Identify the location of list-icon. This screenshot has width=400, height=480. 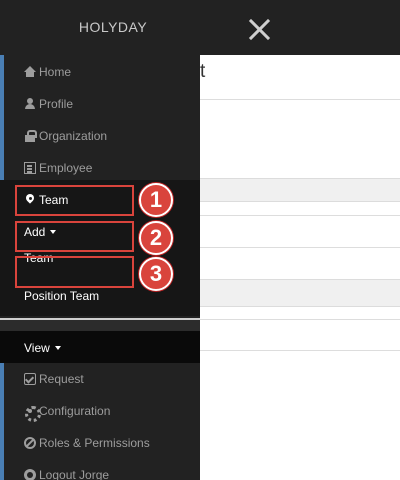
(30, 168).